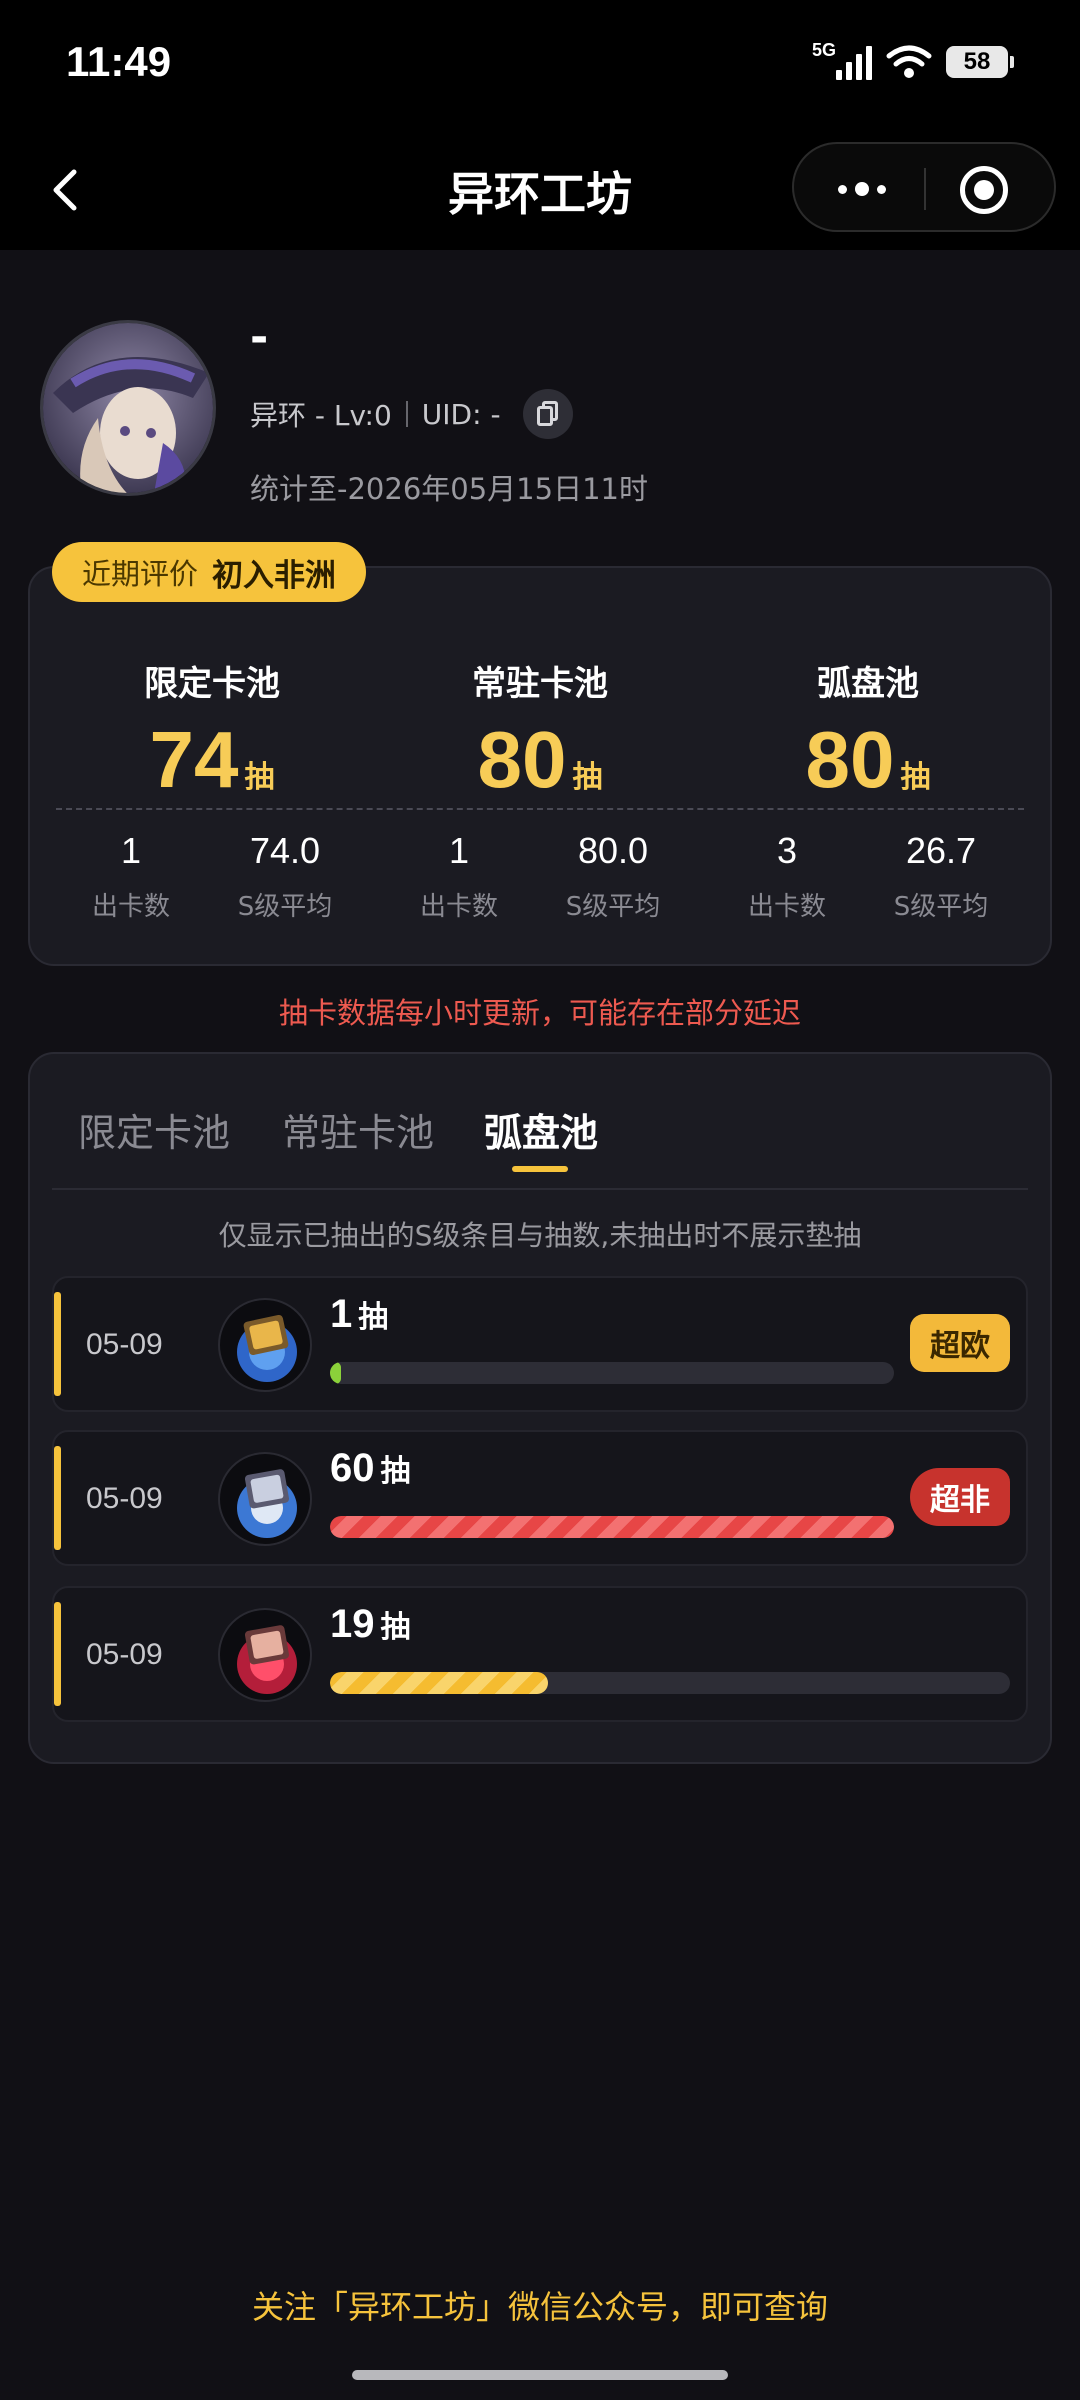  Describe the element at coordinates (459, 876) in the screenshot. I see `stat-count-standard: 1 出卡数` at that location.